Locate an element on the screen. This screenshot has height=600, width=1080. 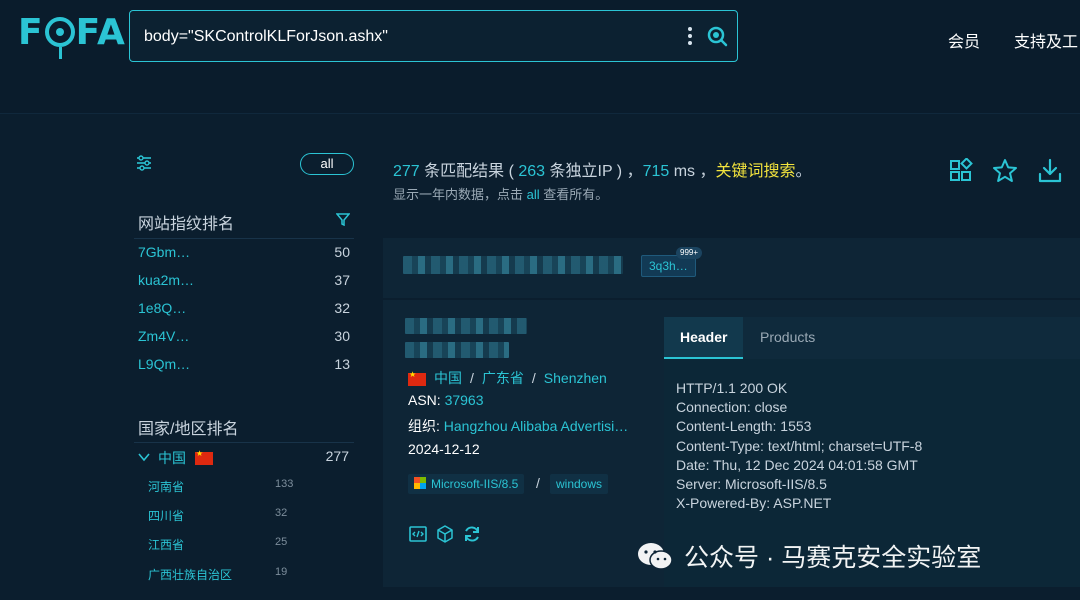
unique-ip-label: 条独立IP ) ， is located at coordinates (594, 171).